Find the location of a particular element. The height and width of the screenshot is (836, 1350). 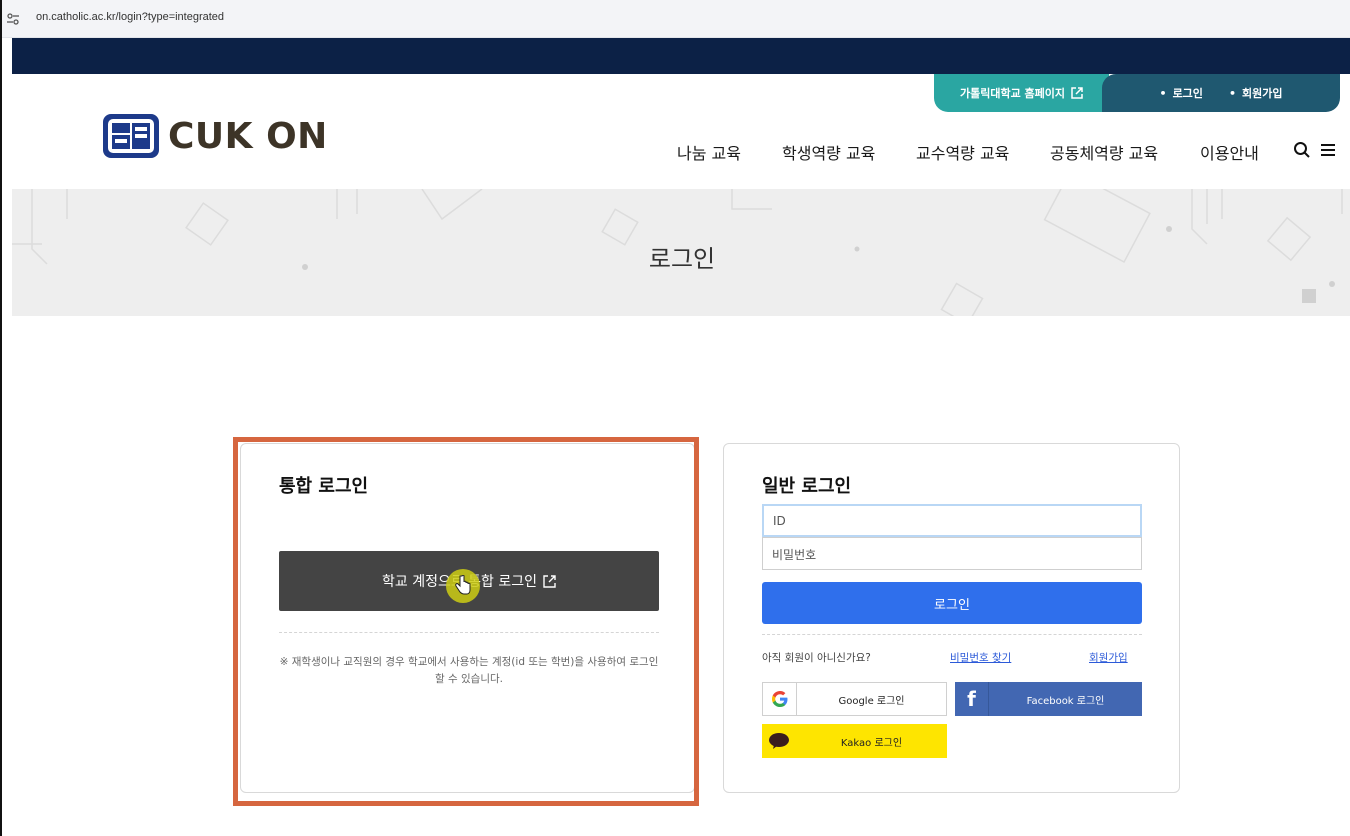

url-text: on.catholic.ac.kr/login?type=integrated is located at coordinates (130, 17).